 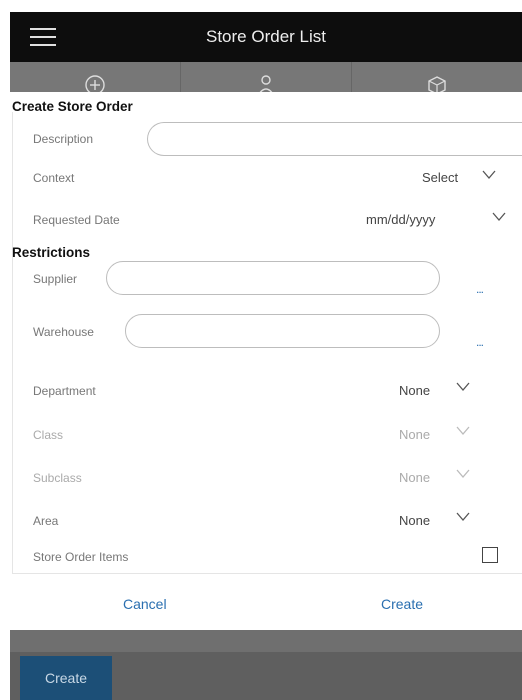 I want to click on supplier-input, so click(x=273, y=278).